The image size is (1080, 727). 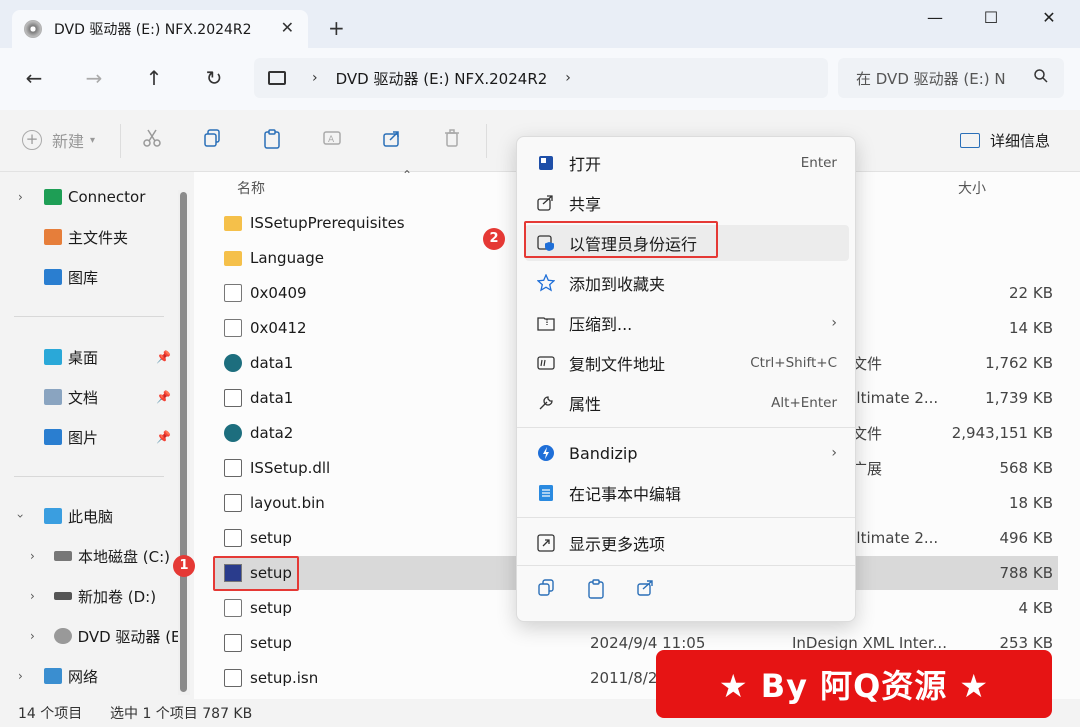 I want to click on file-size: 22 KB, so click(x=1031, y=293).